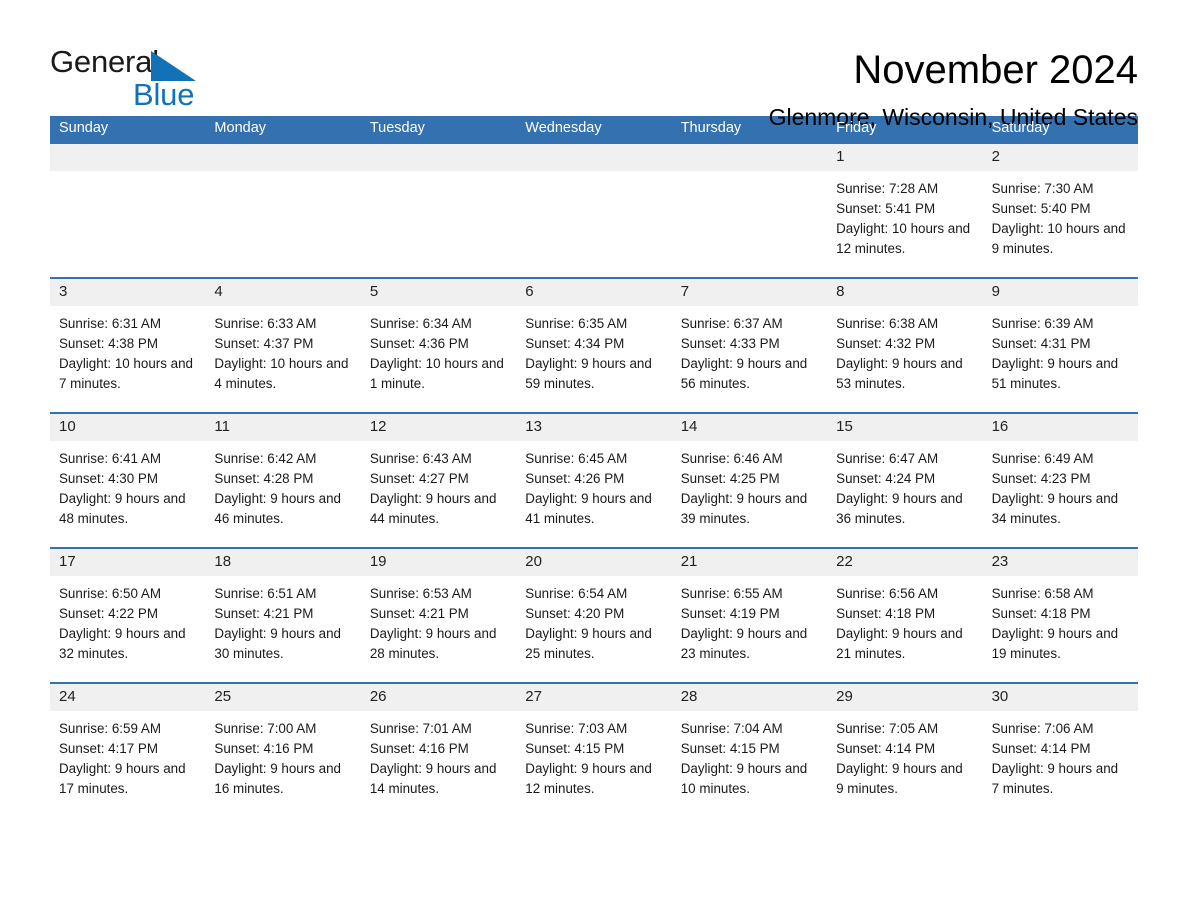 The height and width of the screenshot is (918, 1188). What do you see at coordinates (1042, 728) in the screenshot?
I see `sunrise-text: Sunrise: 7:06 AM` at bounding box center [1042, 728].